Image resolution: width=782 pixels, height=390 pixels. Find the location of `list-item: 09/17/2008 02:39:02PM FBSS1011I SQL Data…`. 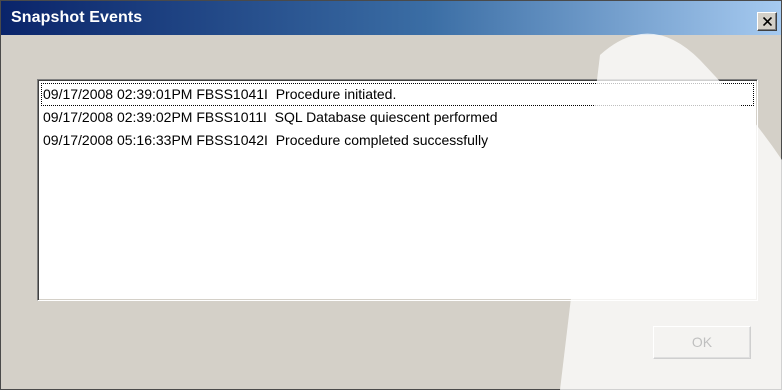

list-item: 09/17/2008 02:39:02PM FBSS1011I SQL Data… is located at coordinates (397, 117).